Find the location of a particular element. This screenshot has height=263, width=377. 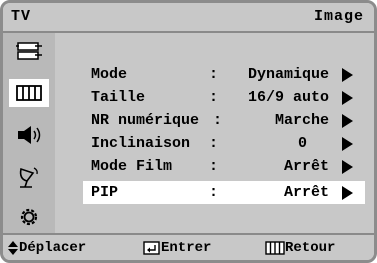

menu-item-pip: PIP : Arrêt is located at coordinates (224, 192).